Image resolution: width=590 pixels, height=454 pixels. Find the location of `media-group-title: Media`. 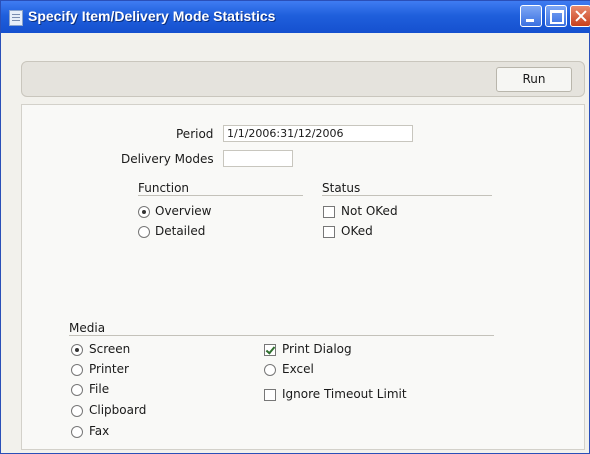

media-group-title: Media is located at coordinates (87, 328).